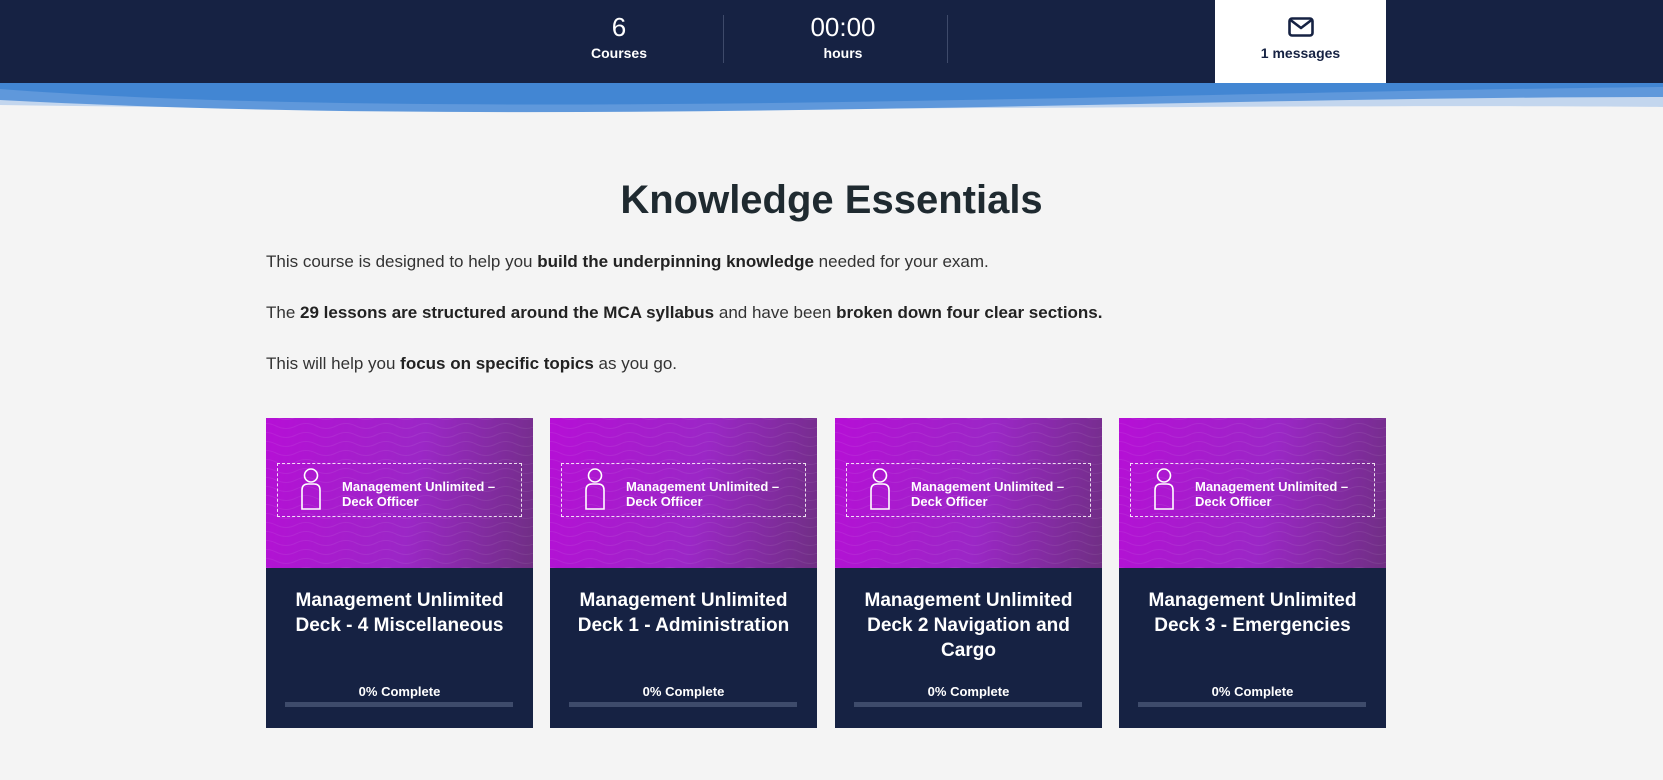 The height and width of the screenshot is (780, 1663). What do you see at coordinates (843, 53) in the screenshot?
I see `hours-label: hours` at bounding box center [843, 53].